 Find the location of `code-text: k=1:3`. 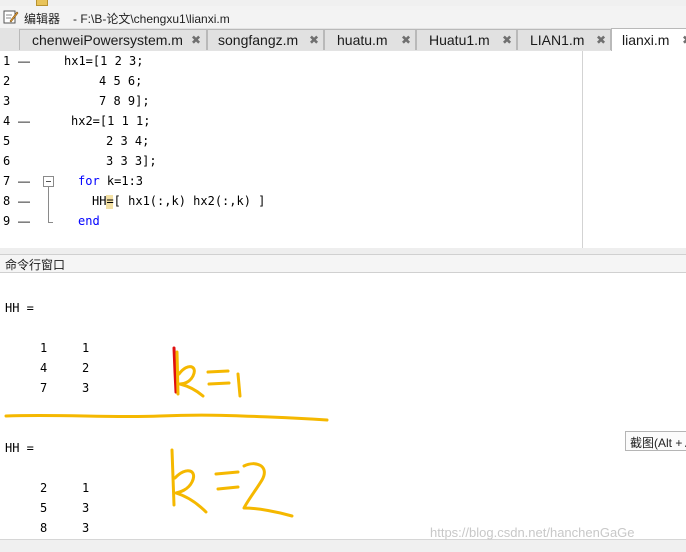

code-text: k=1:3 is located at coordinates (121, 181).